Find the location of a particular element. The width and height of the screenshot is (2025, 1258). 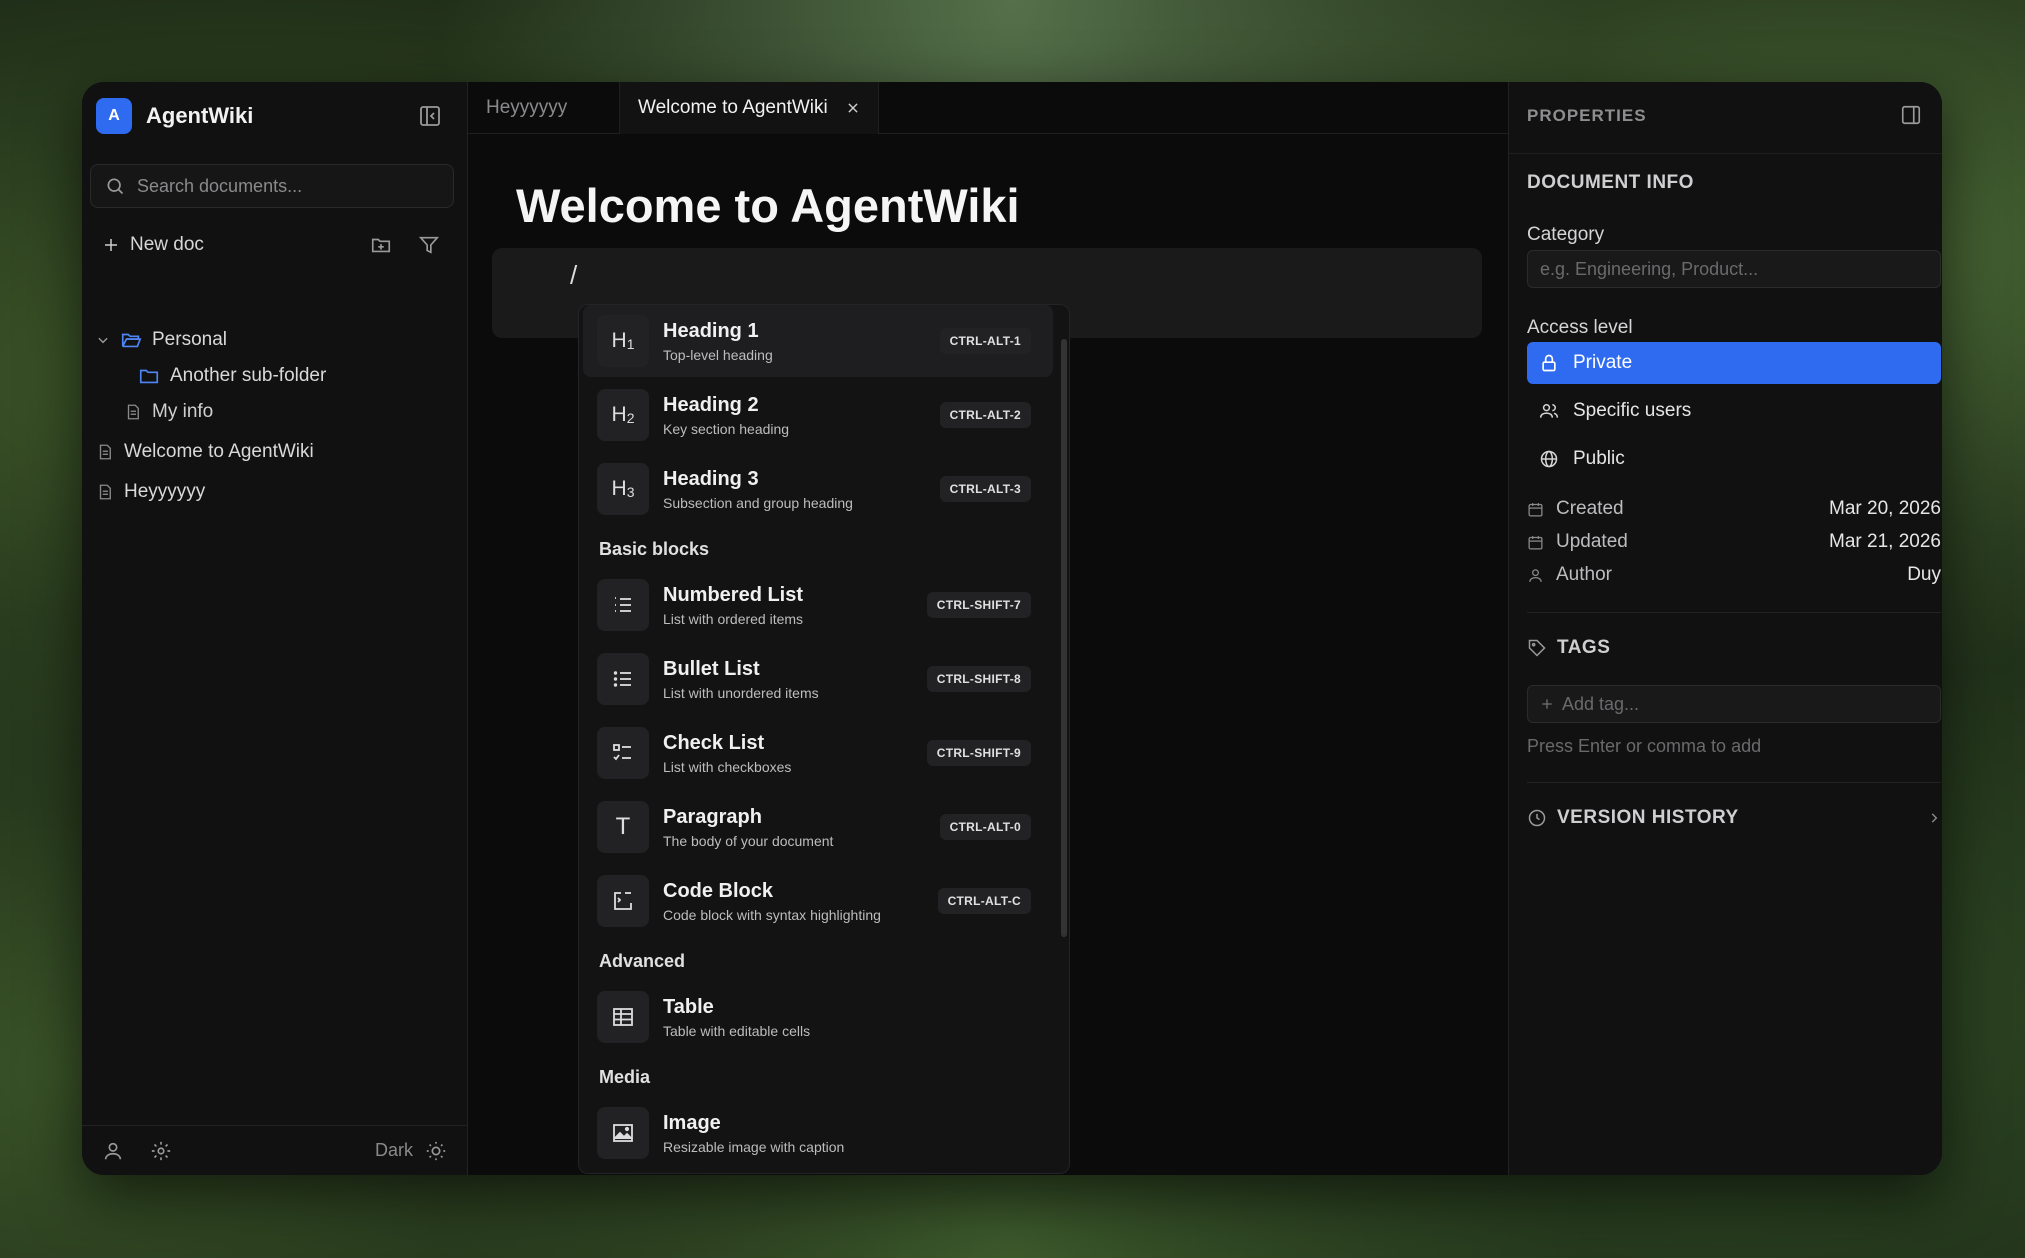

brand: A AgentWiki is located at coordinates (174, 116).